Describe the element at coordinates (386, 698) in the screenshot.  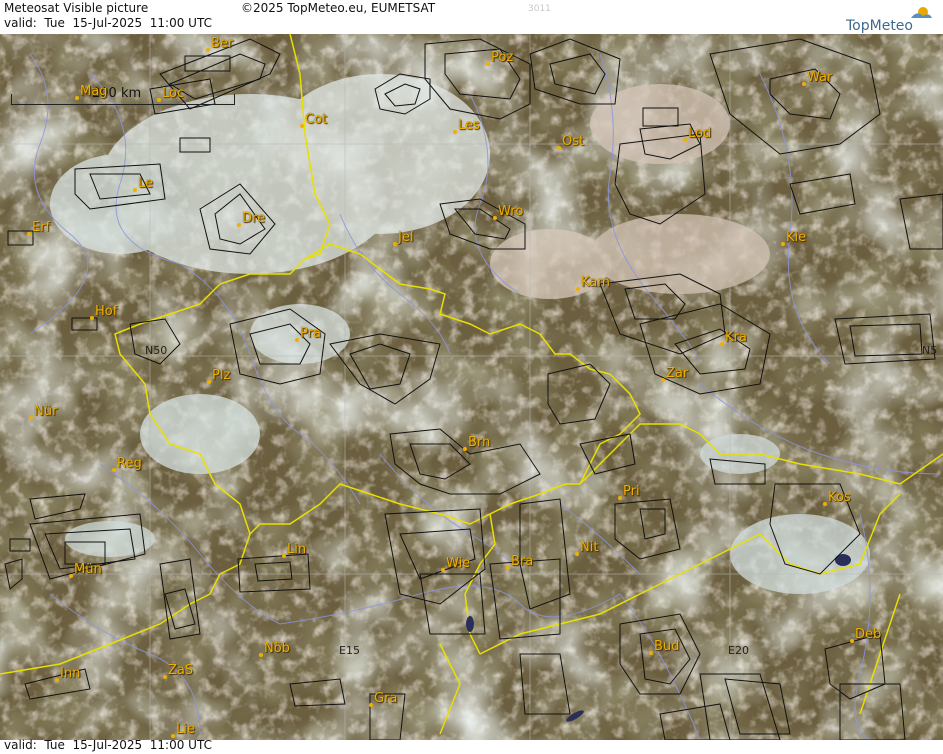
I see `city-label: Gra` at that location.